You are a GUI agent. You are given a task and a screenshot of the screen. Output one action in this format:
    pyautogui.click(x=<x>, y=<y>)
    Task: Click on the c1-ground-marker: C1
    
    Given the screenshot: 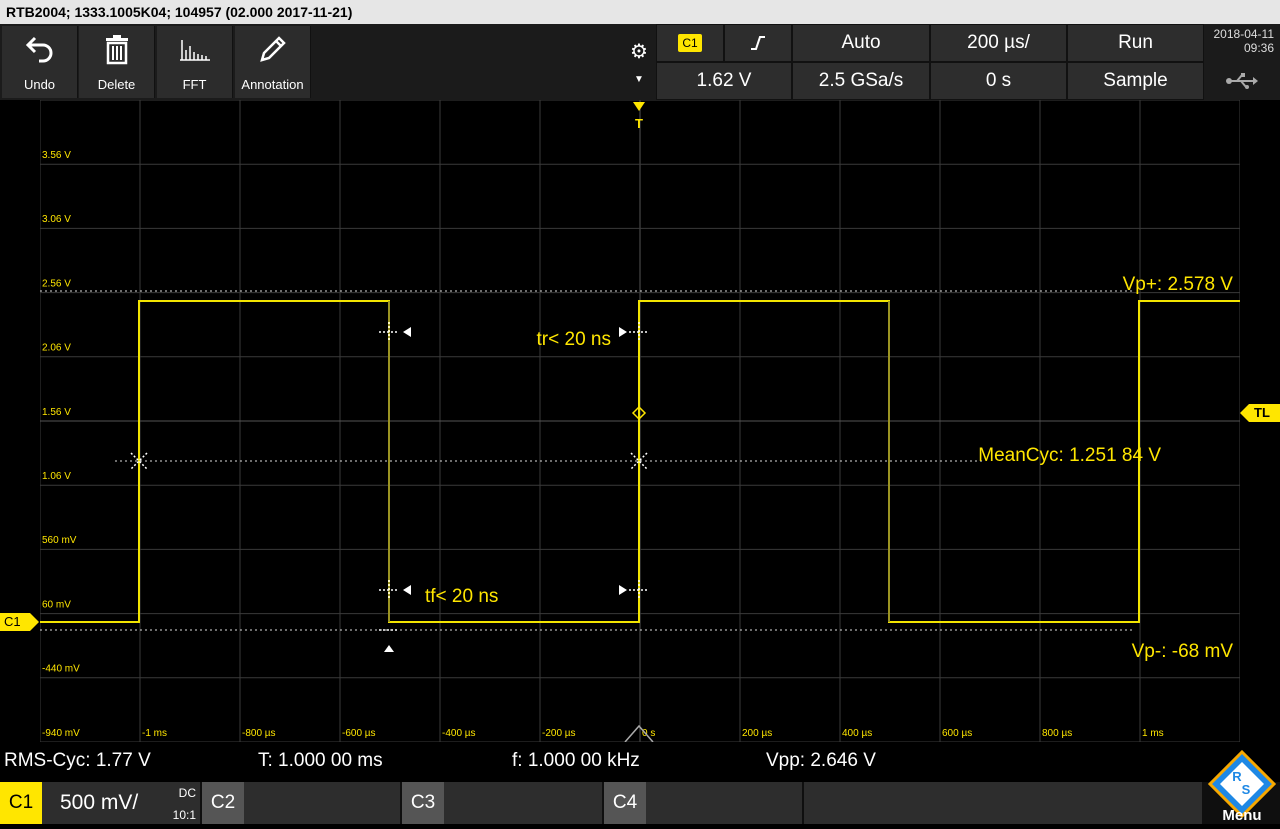 What is the action you would take?
    pyautogui.click(x=20, y=622)
    